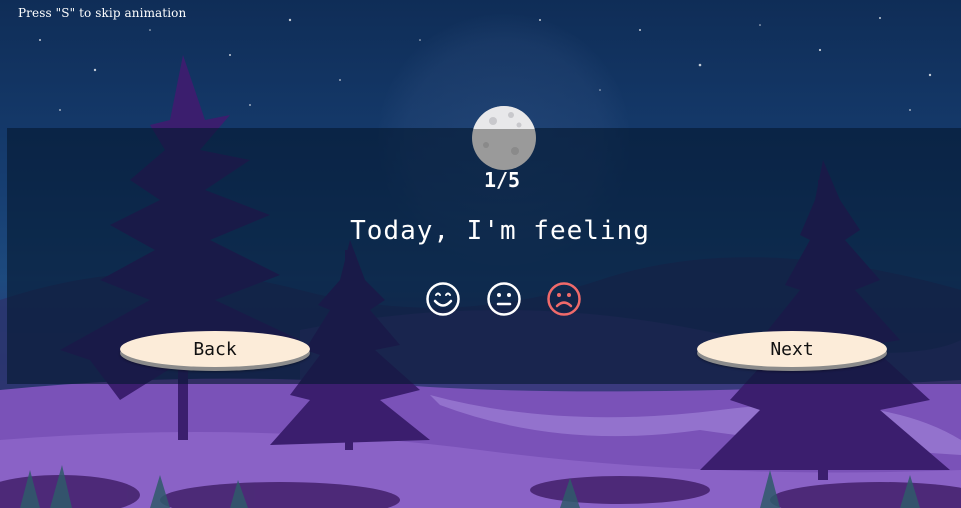 The height and width of the screenshot is (508, 961). I want to click on next-button: Next, so click(792, 349).